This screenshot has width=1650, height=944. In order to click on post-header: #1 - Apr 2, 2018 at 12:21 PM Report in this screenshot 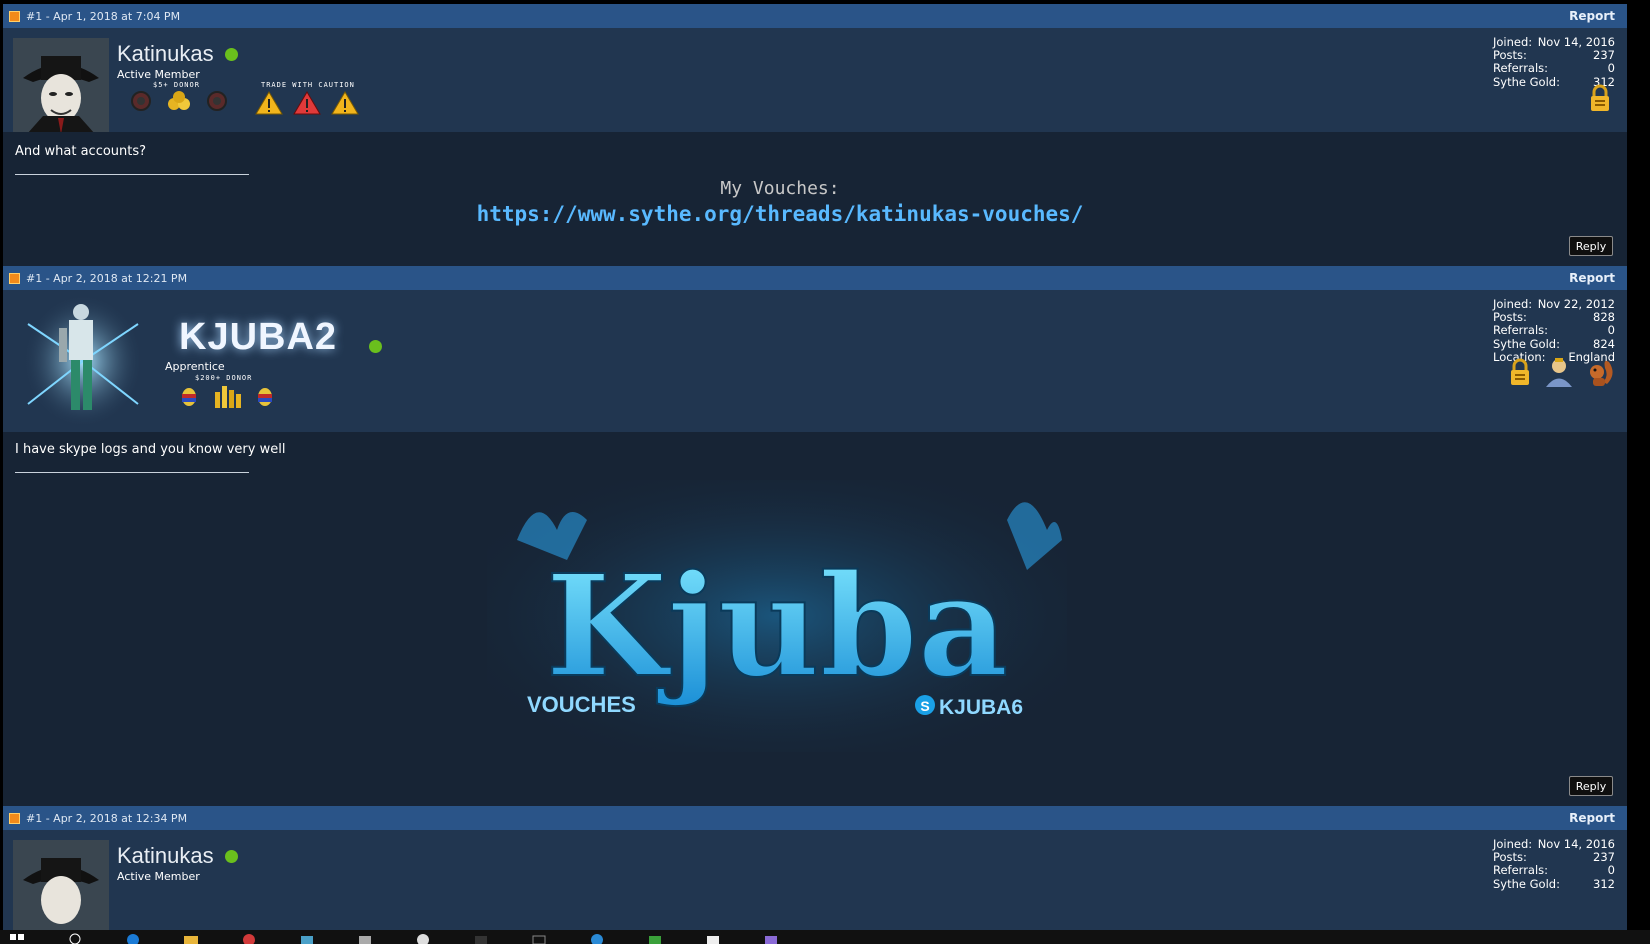, I will do `click(815, 278)`.